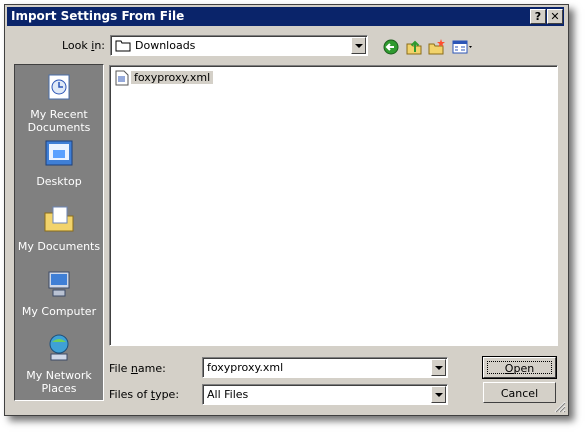  I want to click on dialog-title: Import Settings From File, so click(98, 16).